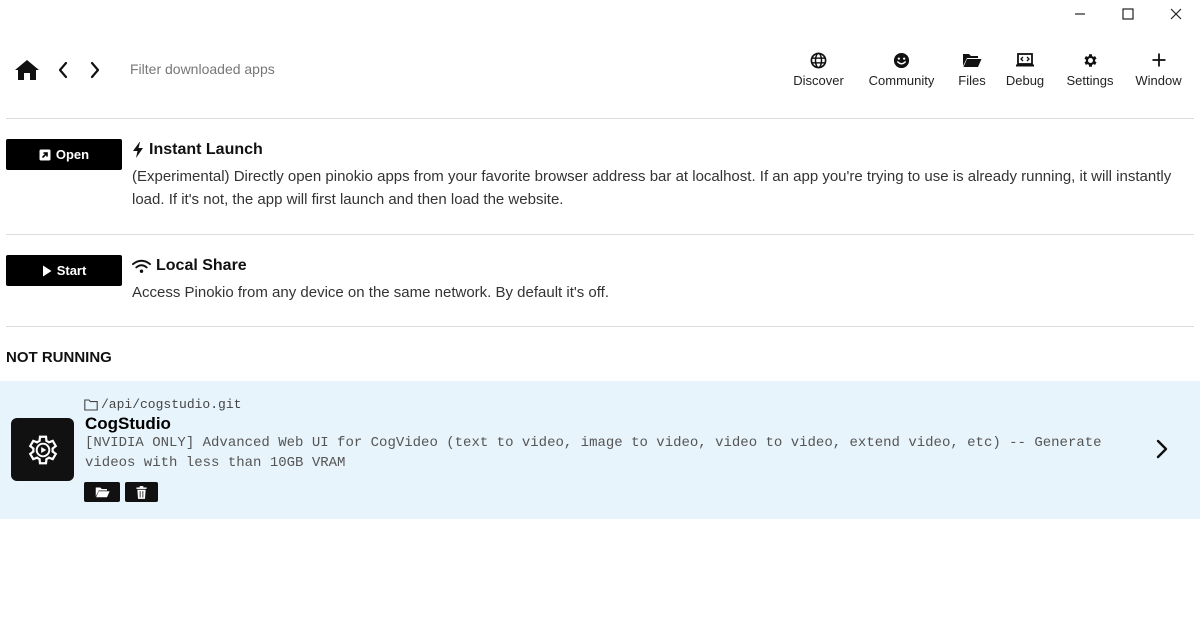 This screenshot has height=618, width=1200. Describe the element at coordinates (91, 404) in the screenshot. I see `folder-icon` at that location.